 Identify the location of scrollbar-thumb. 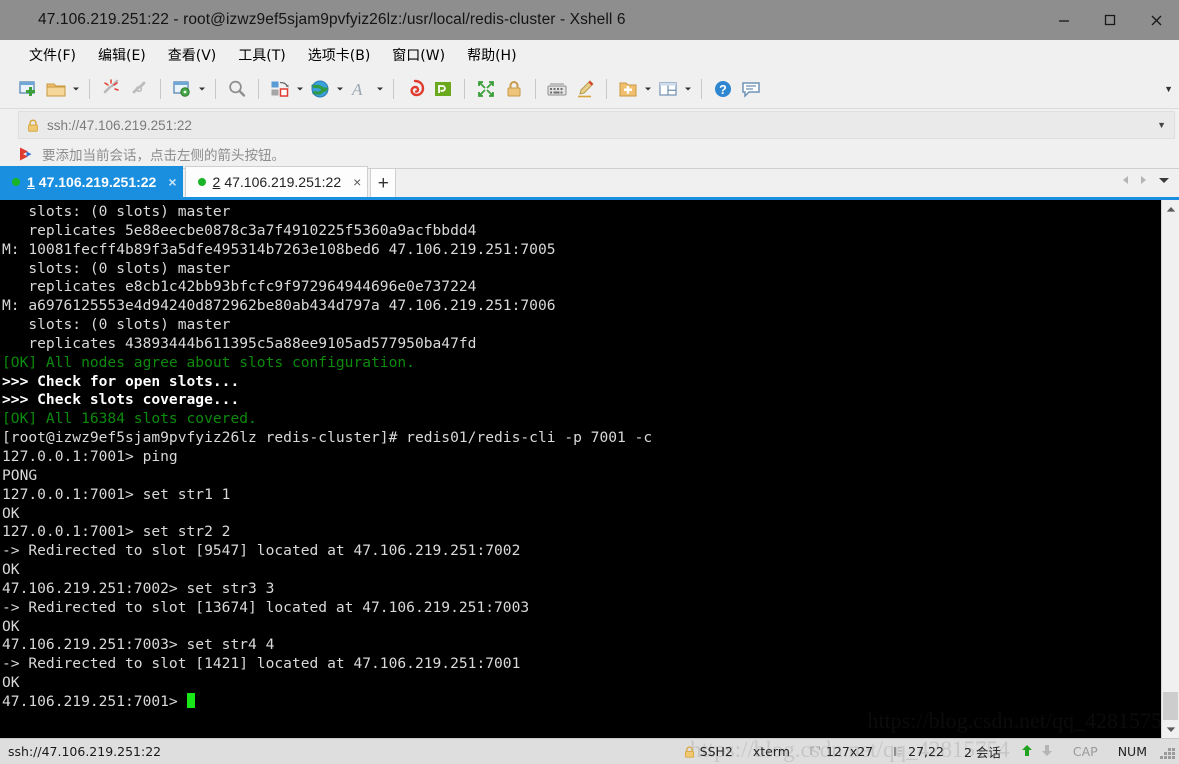
(1170, 706).